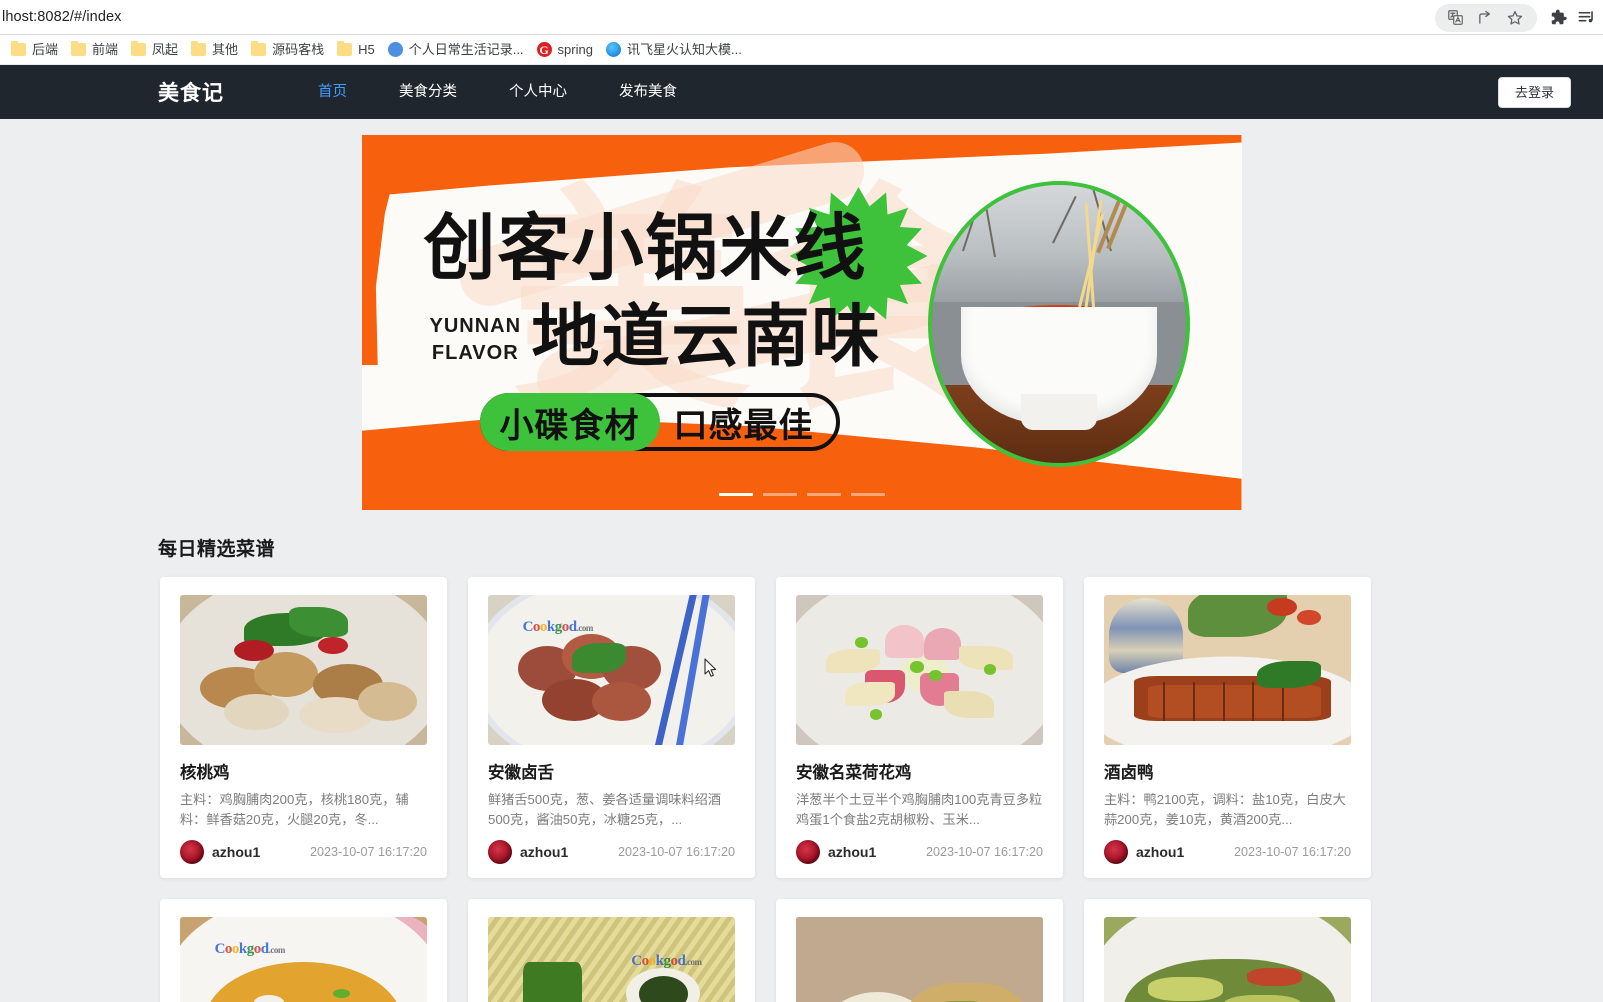 This screenshot has height=1002, width=1603. What do you see at coordinates (1455, 18) in the screenshot?
I see `translate-icon` at bounding box center [1455, 18].